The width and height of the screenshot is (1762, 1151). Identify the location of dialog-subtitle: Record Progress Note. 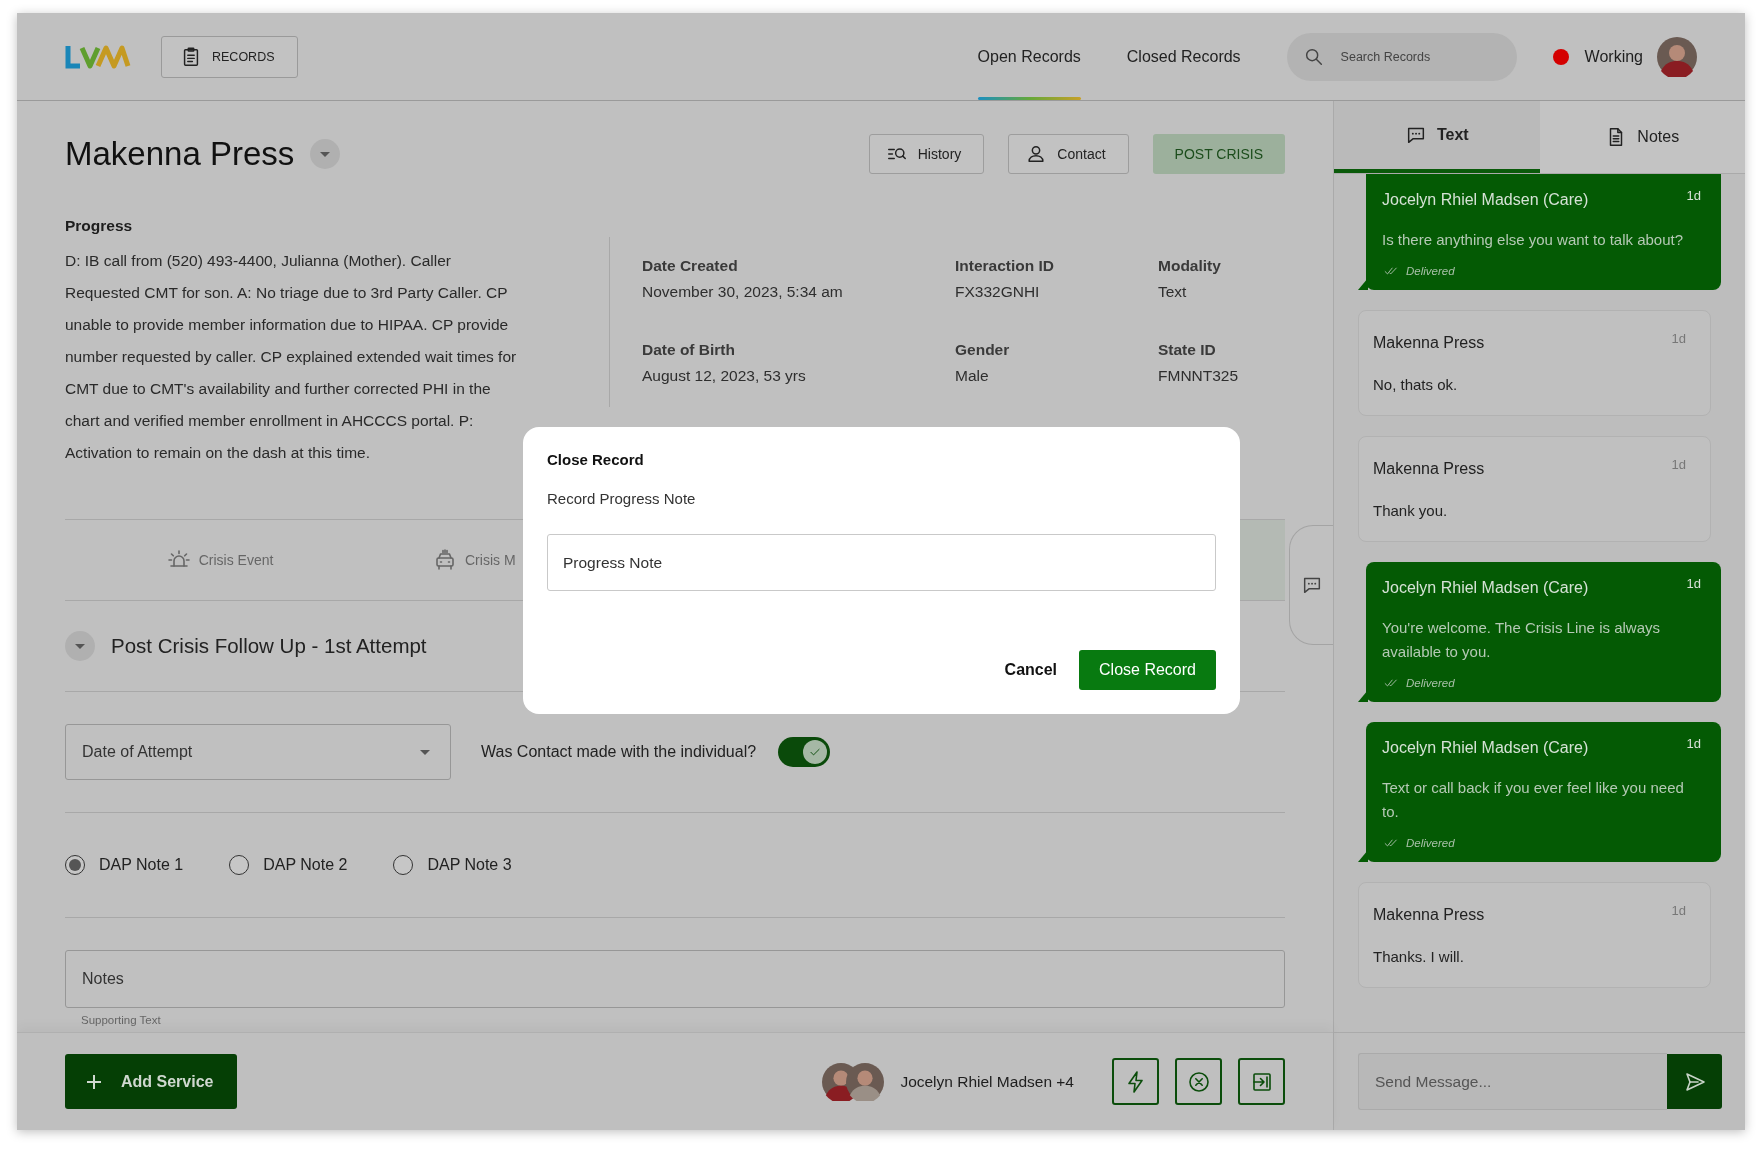
(622, 498).